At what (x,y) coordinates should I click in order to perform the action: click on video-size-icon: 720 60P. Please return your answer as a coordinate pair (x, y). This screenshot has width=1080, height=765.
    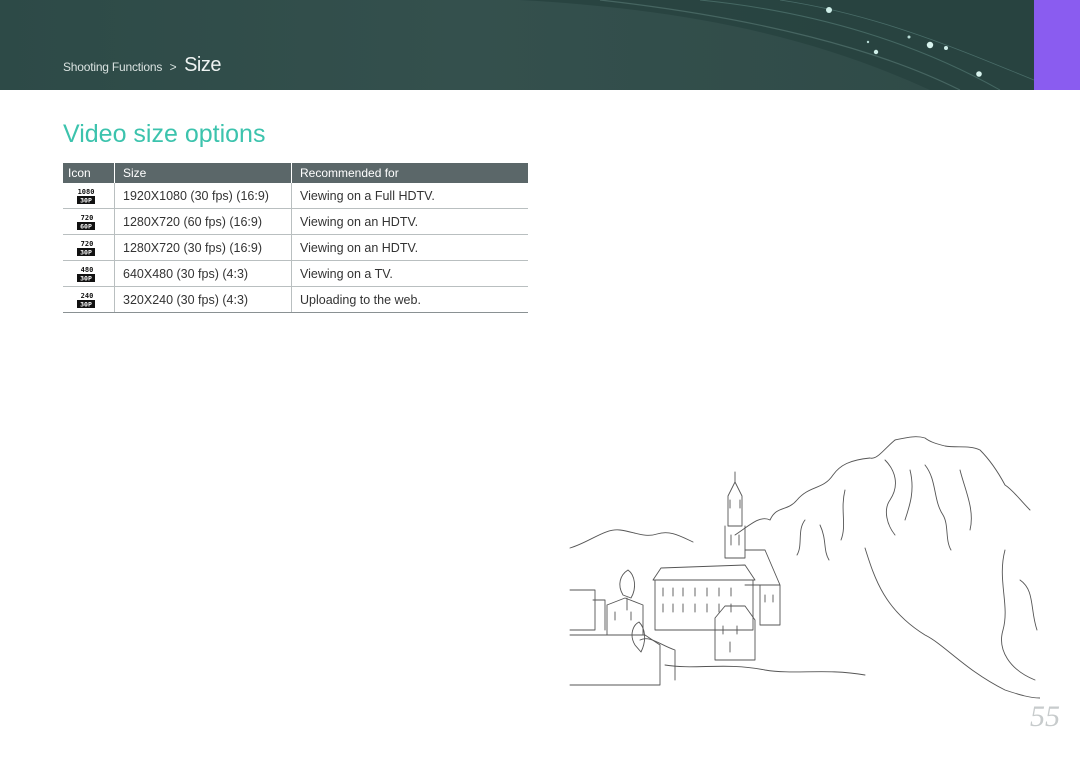
    Looking at the image, I should click on (86, 222).